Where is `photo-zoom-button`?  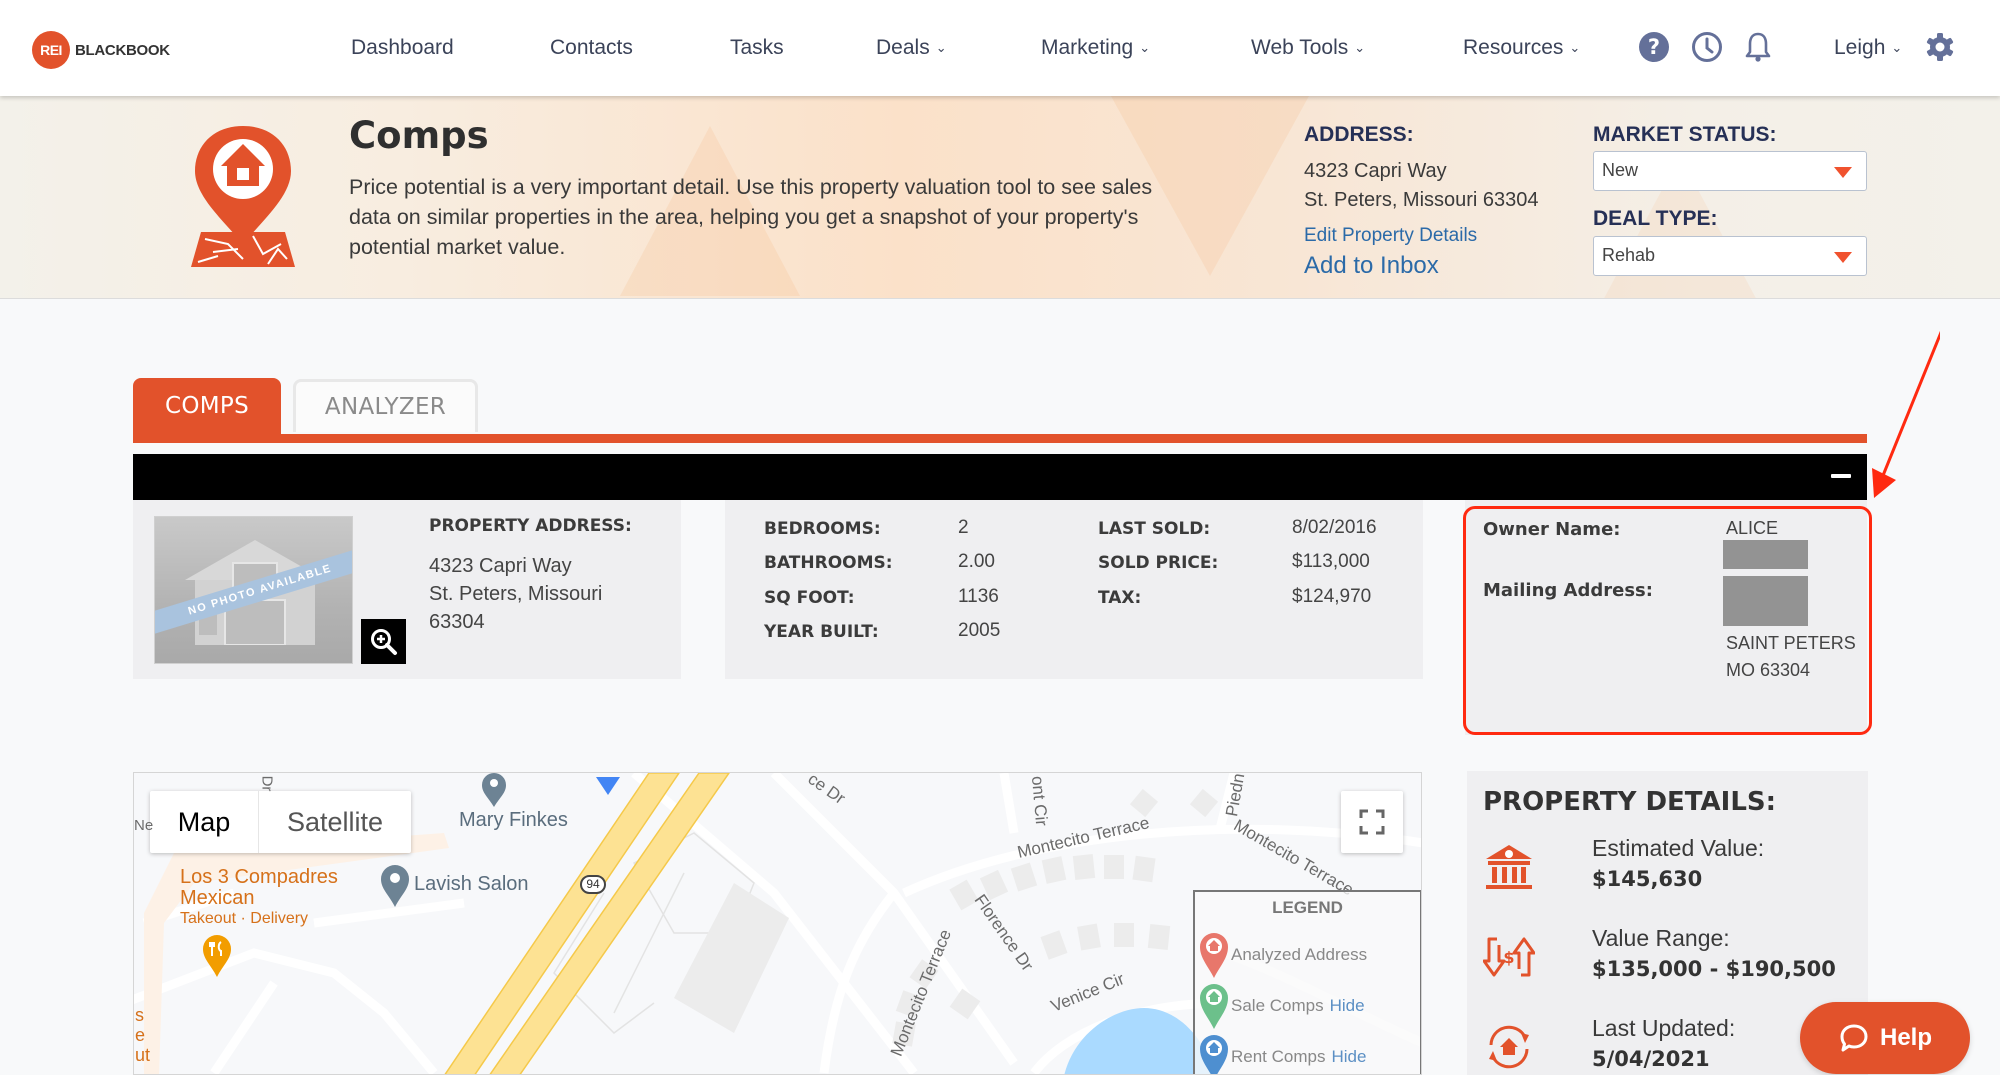 photo-zoom-button is located at coordinates (383, 641).